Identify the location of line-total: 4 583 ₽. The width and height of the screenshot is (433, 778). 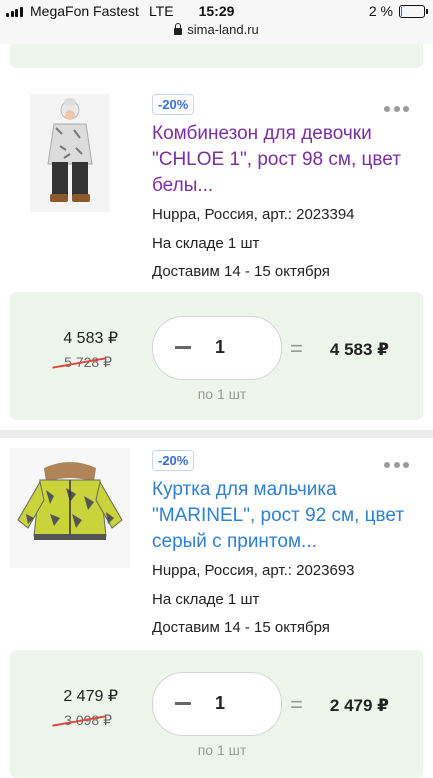
(359, 349).